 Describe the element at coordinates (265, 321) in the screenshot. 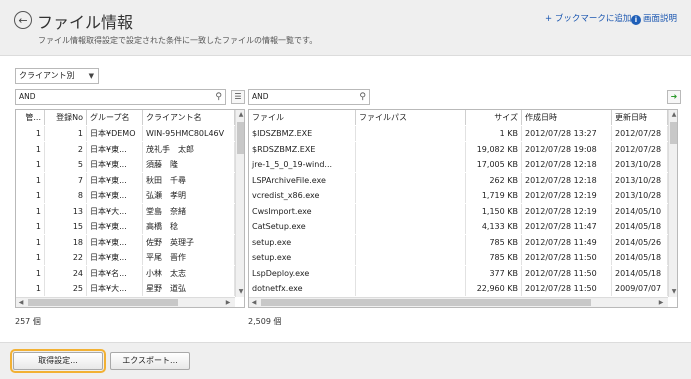

I see `file-count: 2,509 個` at that location.